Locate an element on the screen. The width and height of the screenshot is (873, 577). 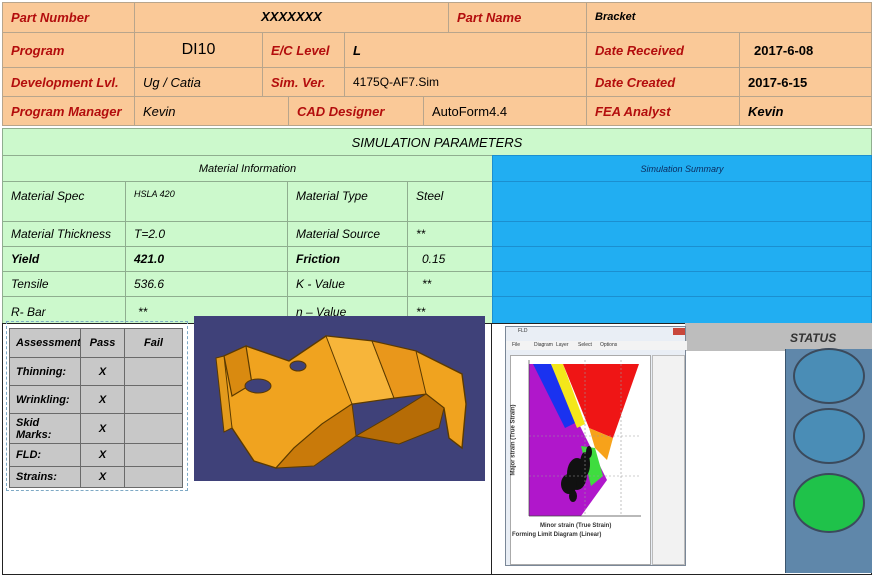
yield-label: Yield is located at coordinates (25, 259).